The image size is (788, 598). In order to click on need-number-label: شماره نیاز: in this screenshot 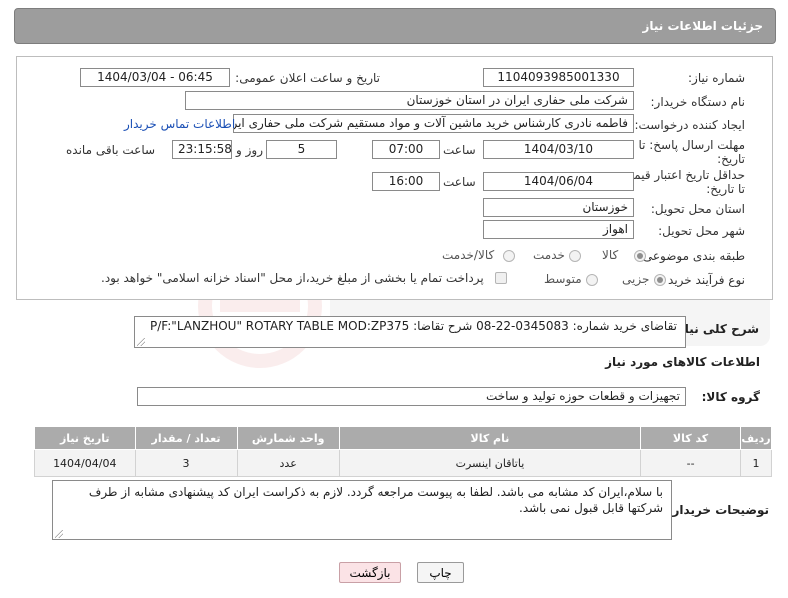, I will do `click(716, 78)`.